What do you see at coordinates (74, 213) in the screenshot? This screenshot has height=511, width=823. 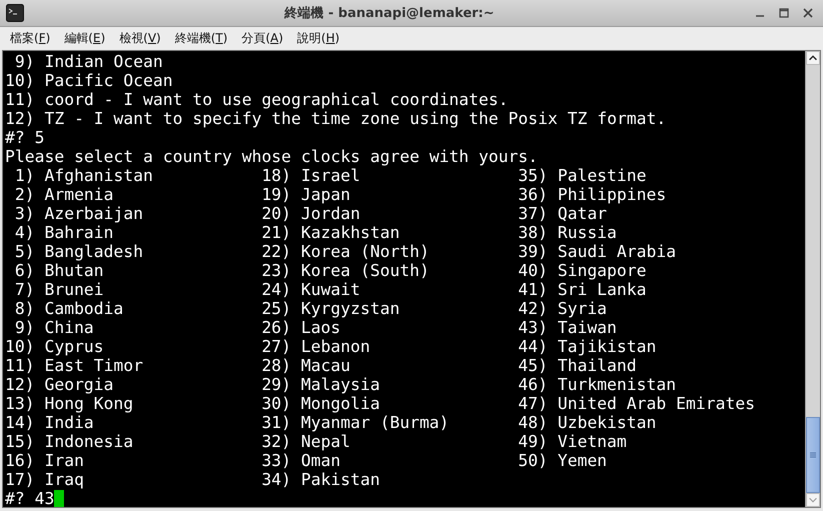 I see `country-option: 3) Azerbaijan` at bounding box center [74, 213].